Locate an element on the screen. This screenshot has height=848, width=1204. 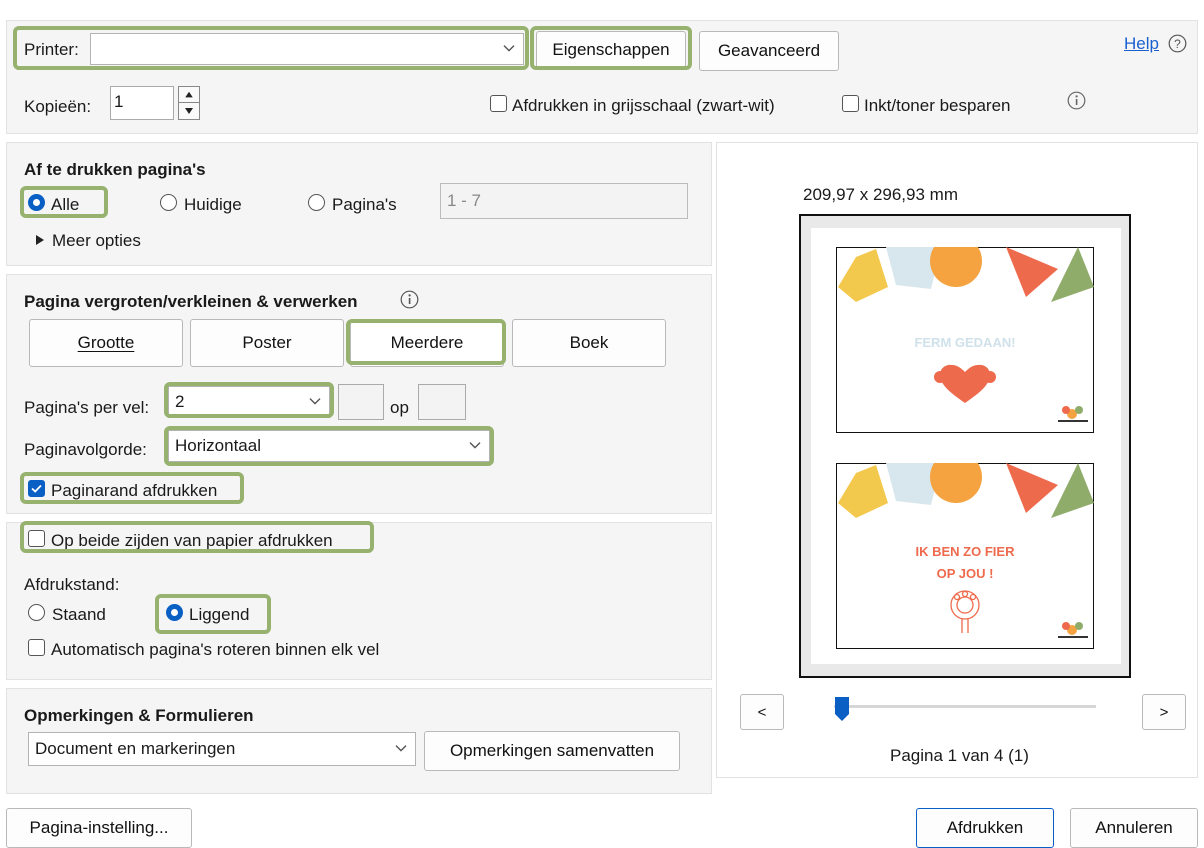
by-label: op is located at coordinates (399, 407).